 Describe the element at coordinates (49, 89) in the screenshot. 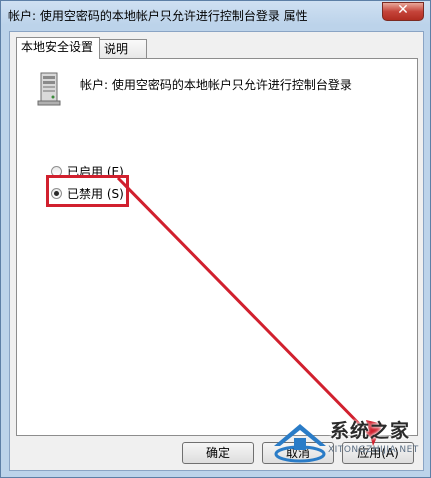

I see `server-icon` at that location.